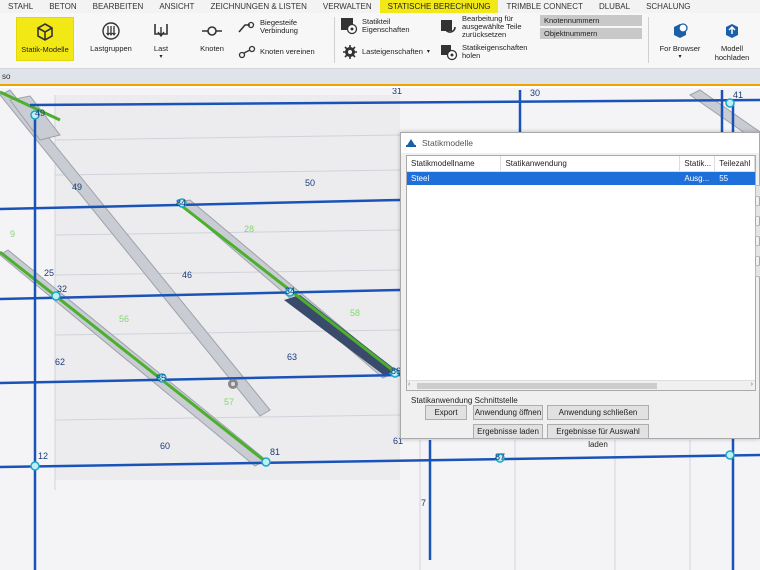 The image size is (760, 570). Describe the element at coordinates (176, 6) in the screenshot. I see `tab-ansicht: ANSICHT` at that location.